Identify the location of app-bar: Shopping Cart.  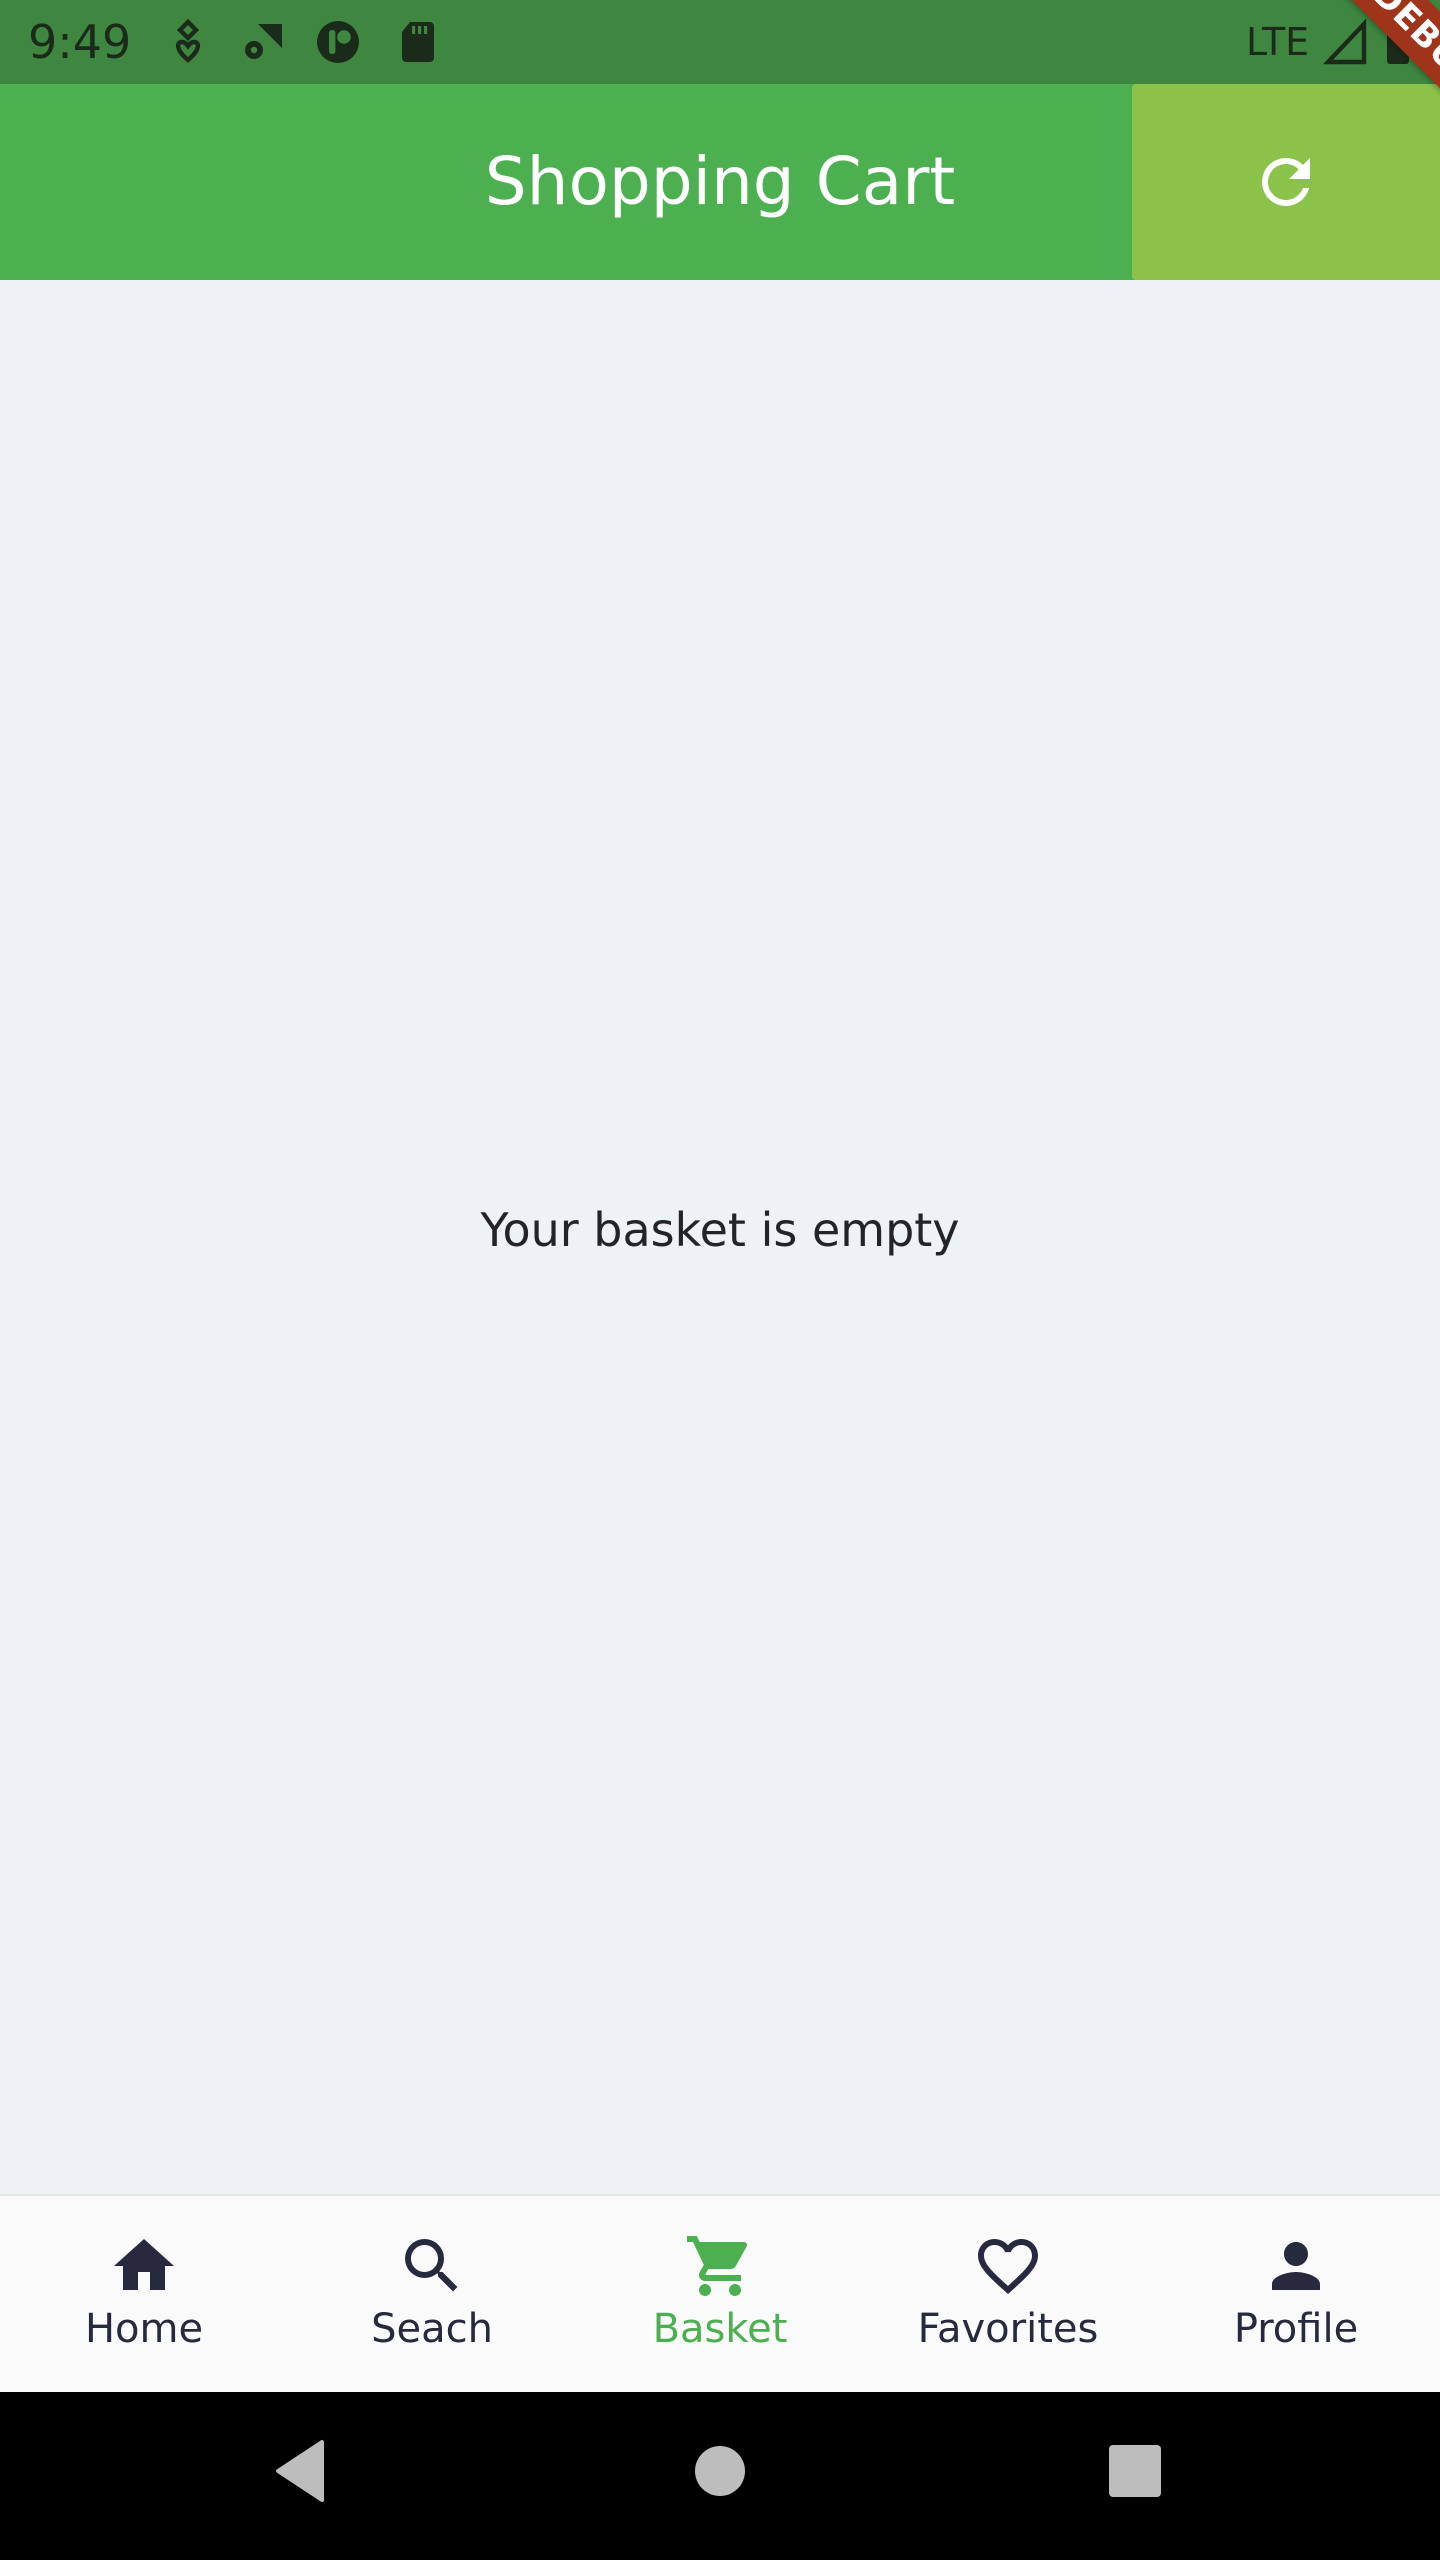
(720, 182).